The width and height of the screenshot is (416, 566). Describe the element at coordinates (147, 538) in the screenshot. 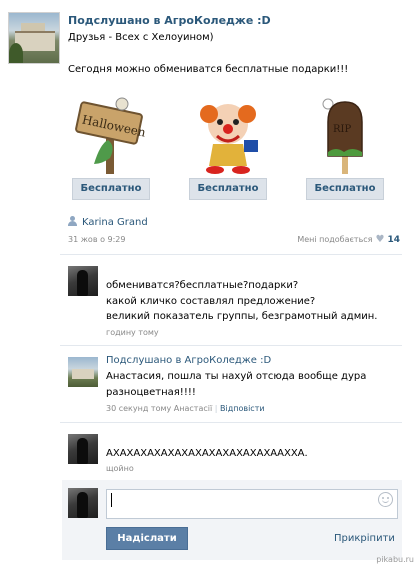

I see `send-button: Надіслати` at that location.